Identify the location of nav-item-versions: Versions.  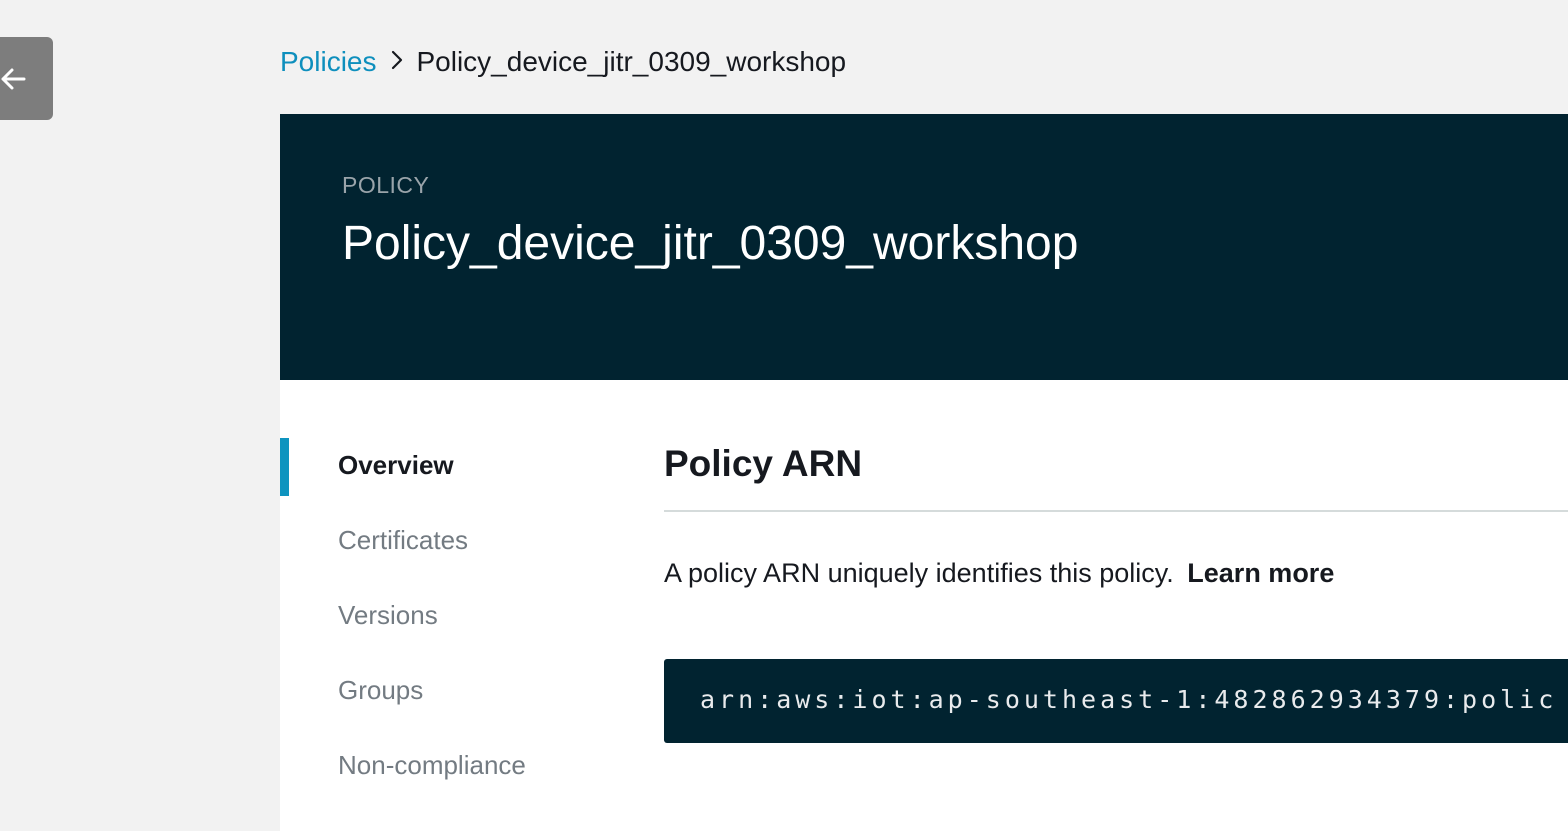
(430, 625).